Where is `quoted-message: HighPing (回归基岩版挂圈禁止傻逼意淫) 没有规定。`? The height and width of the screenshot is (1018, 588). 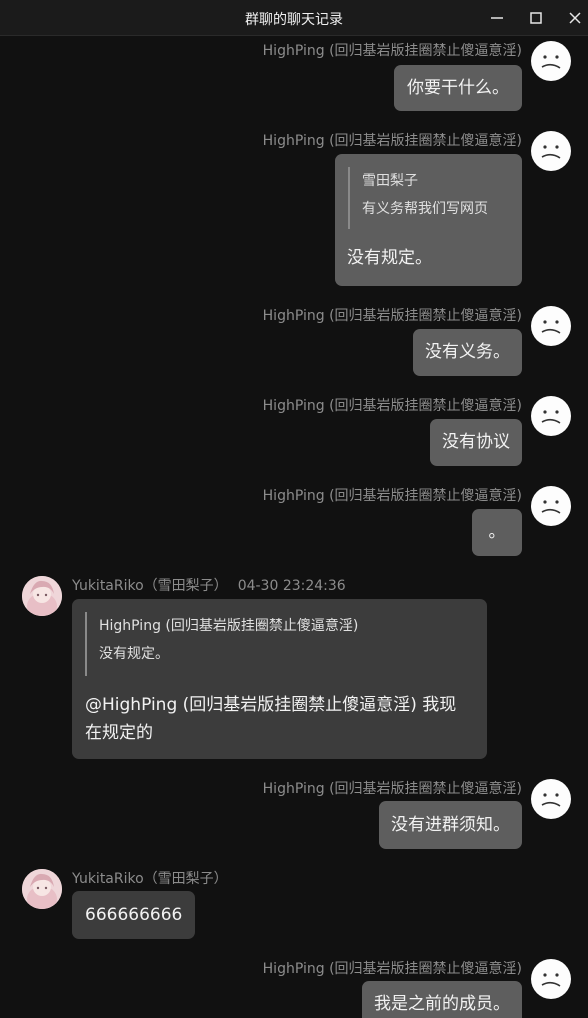
quoted-message: HighPing (回归基岩版挂圈禁止傻逼意淫) 没有规定。 is located at coordinates (221, 644).